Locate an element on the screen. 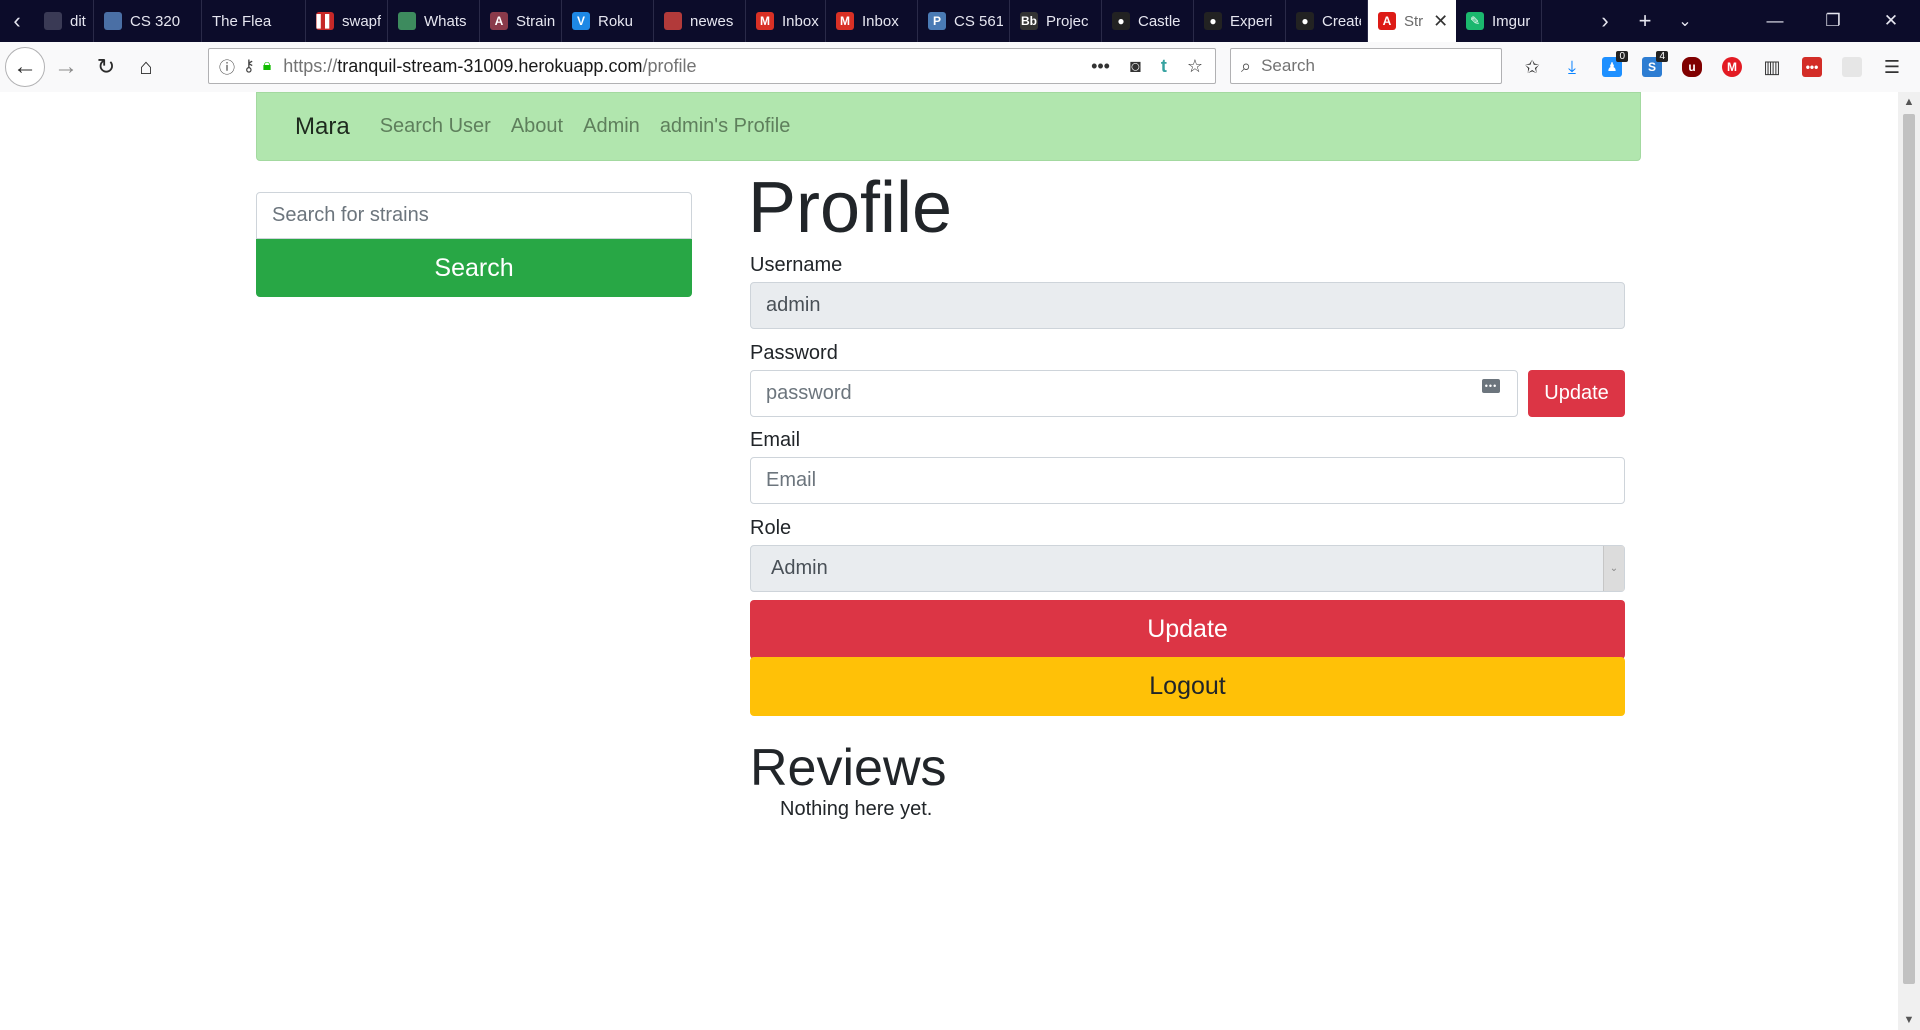 This screenshot has width=1920, height=1030. strain-search-input is located at coordinates (474, 215).